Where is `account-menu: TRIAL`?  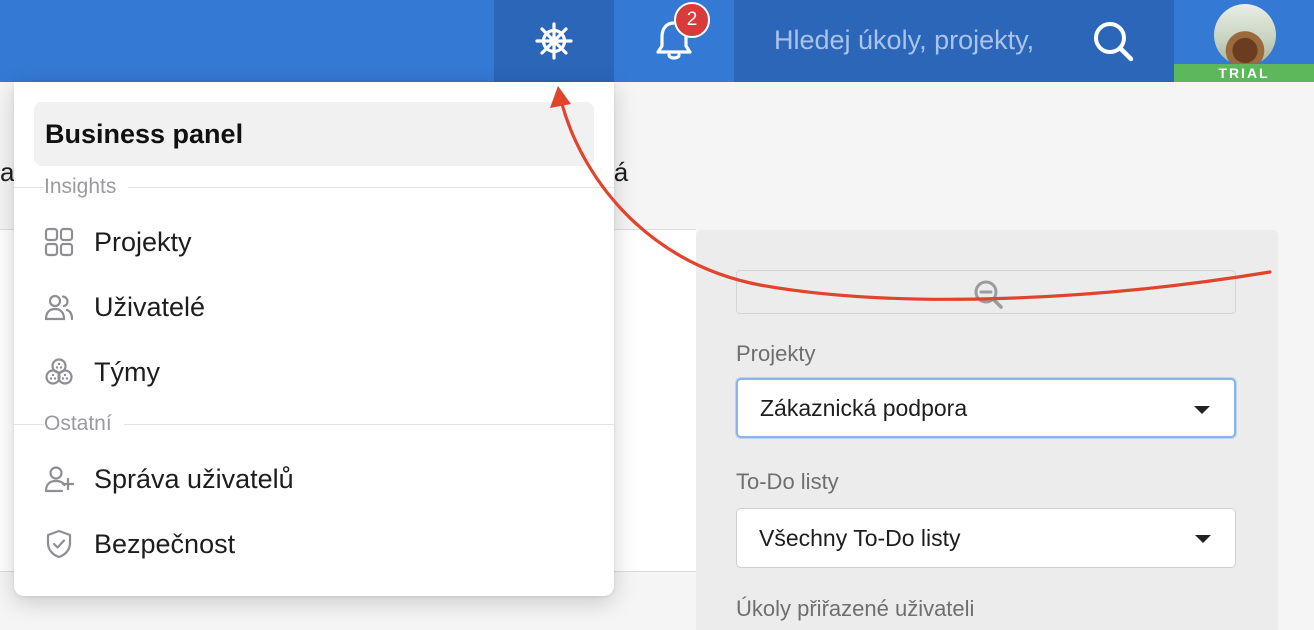 account-menu: TRIAL is located at coordinates (1244, 41).